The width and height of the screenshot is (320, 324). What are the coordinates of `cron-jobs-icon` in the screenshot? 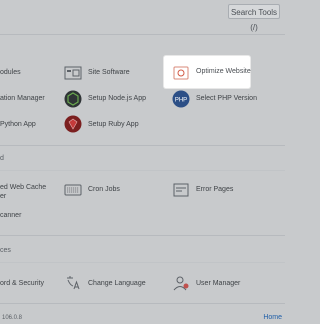 It's located at (73, 190).